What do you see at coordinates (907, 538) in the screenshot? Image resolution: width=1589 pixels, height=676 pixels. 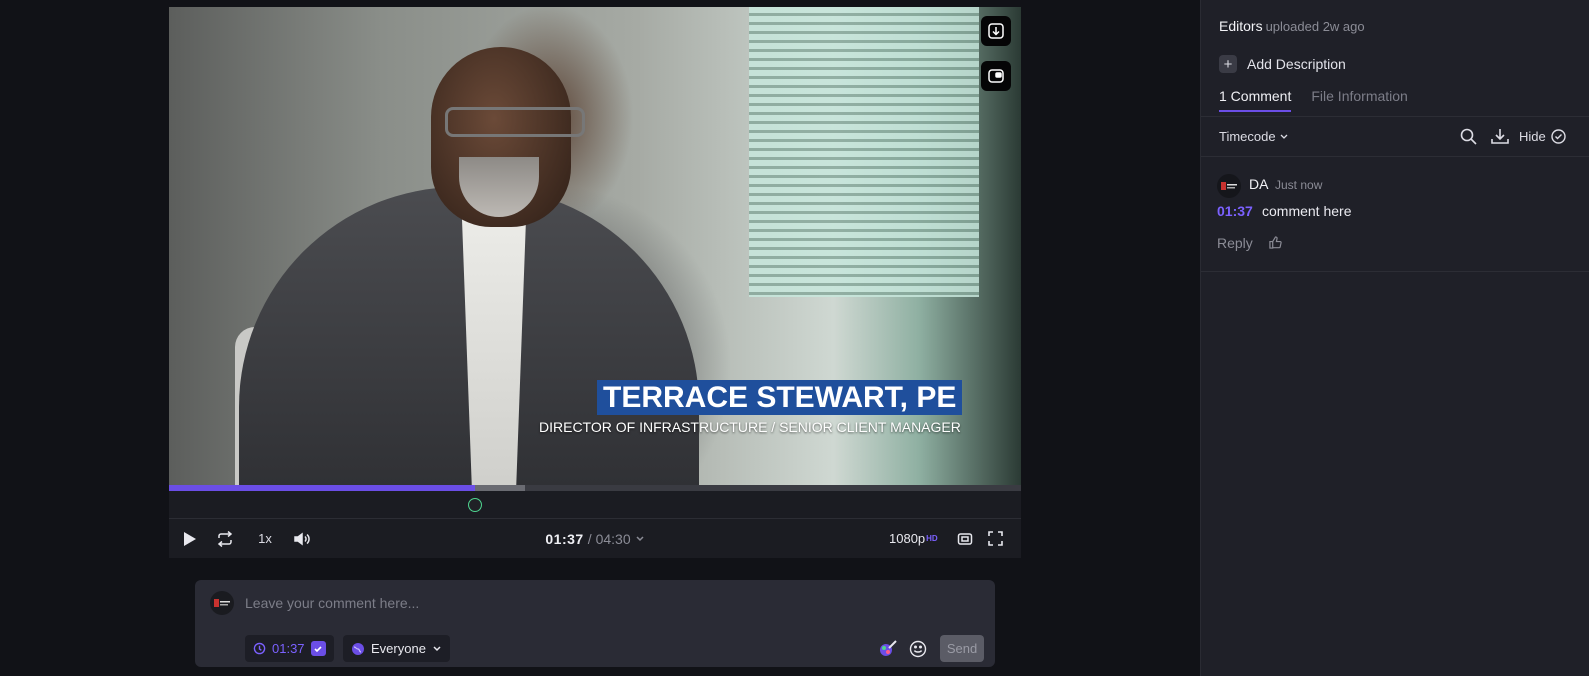 I see `quality-label: 1080p` at bounding box center [907, 538].